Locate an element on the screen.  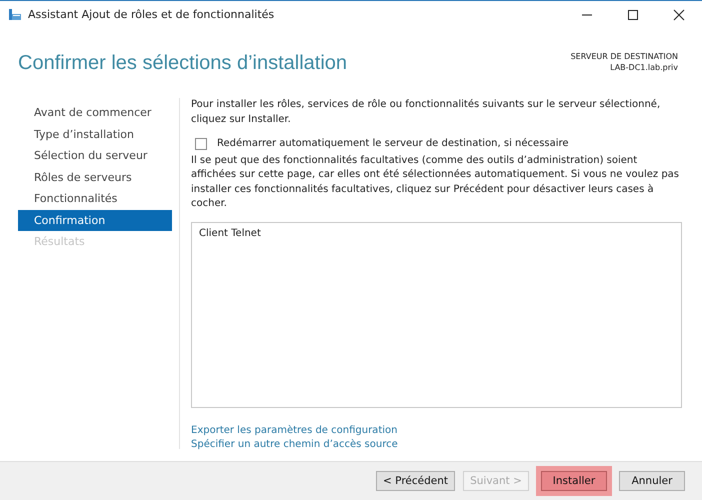
destination-server: LAB-DC1.lab.priv is located at coordinates (643, 67).